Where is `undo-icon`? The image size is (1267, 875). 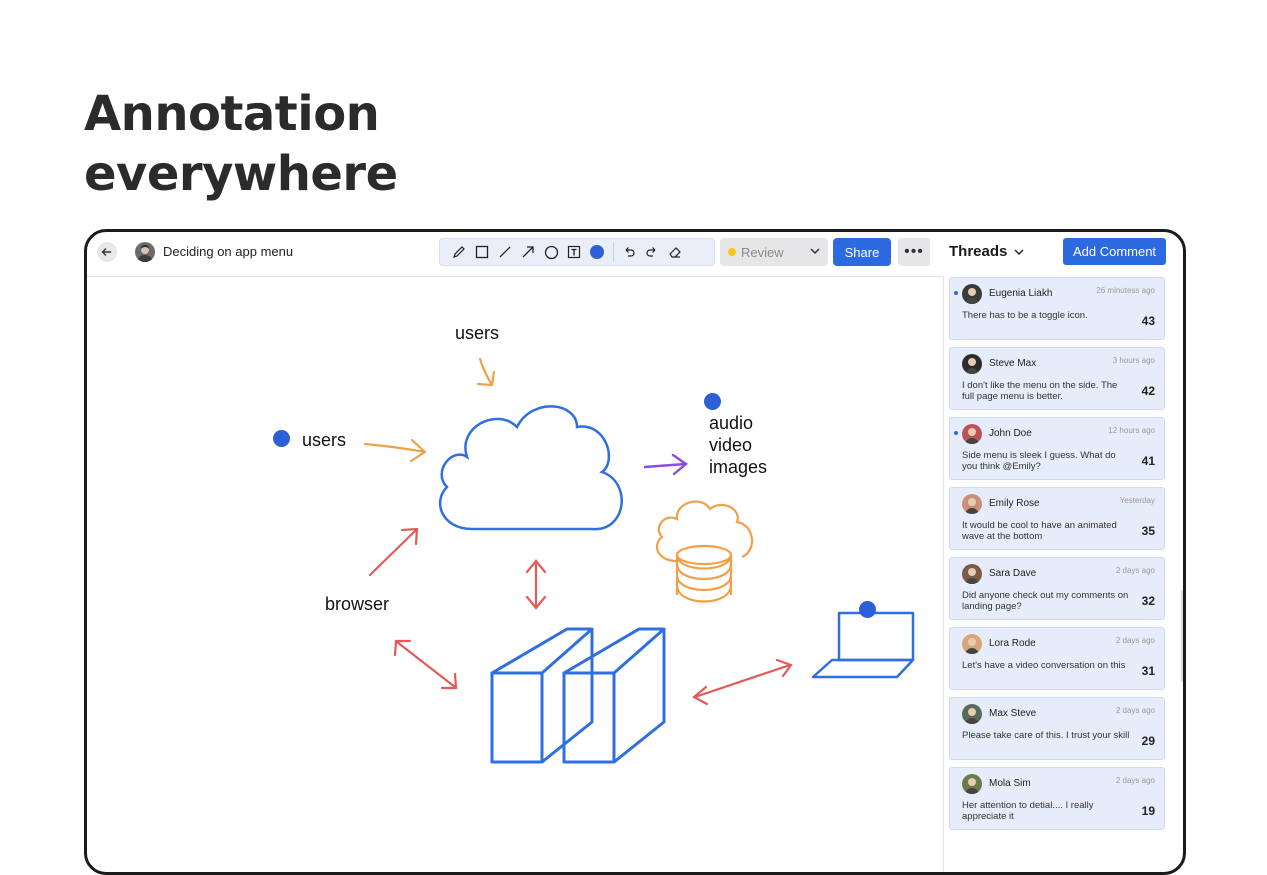 undo-icon is located at coordinates (630, 252).